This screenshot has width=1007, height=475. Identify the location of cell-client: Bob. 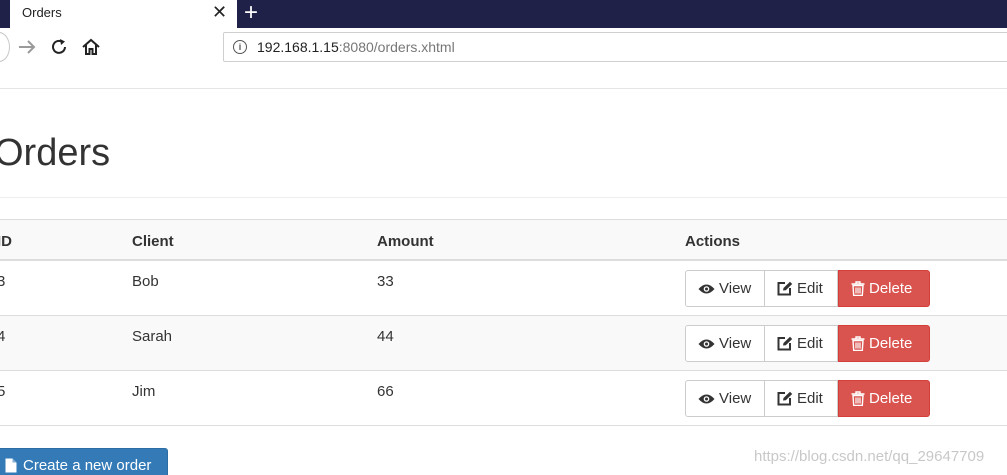
(145, 281).